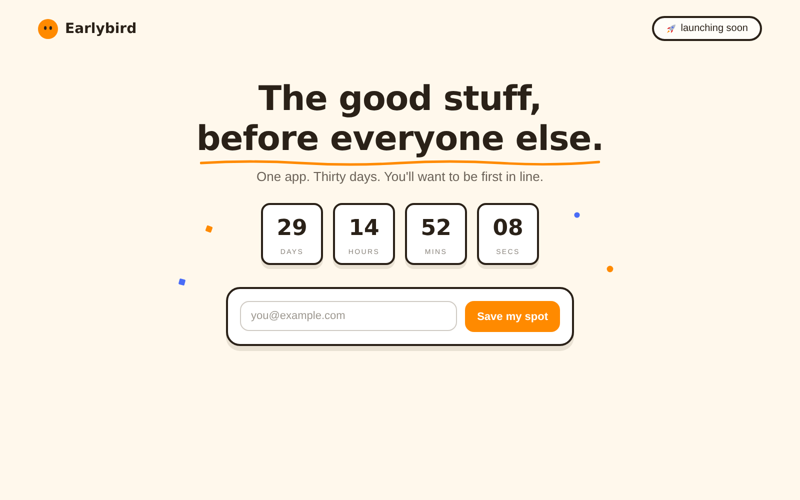 The height and width of the screenshot is (500, 800). What do you see at coordinates (400, 99) in the screenshot?
I see `headline: The good stuff,` at bounding box center [400, 99].